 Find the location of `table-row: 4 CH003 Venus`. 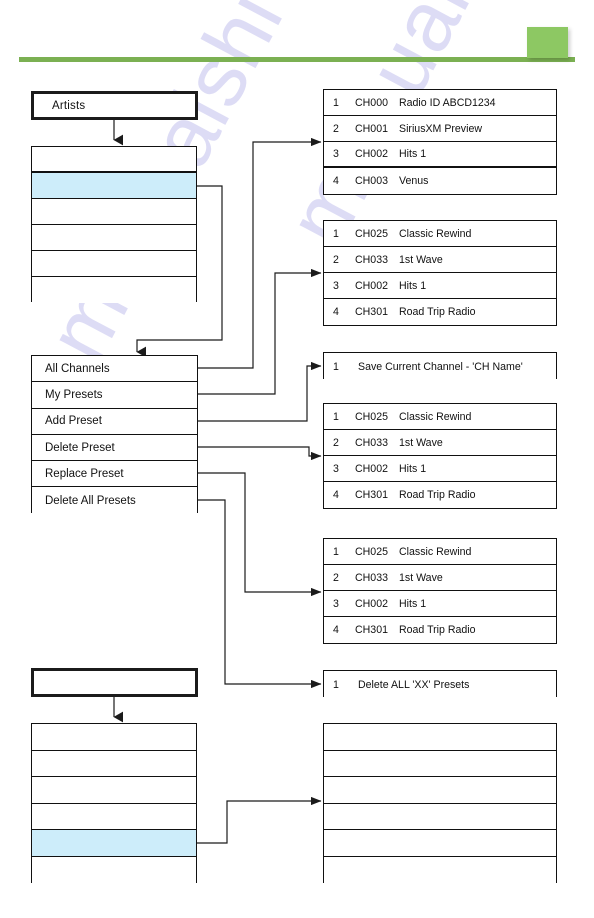

table-row: 4 CH003 Venus is located at coordinates (440, 181).